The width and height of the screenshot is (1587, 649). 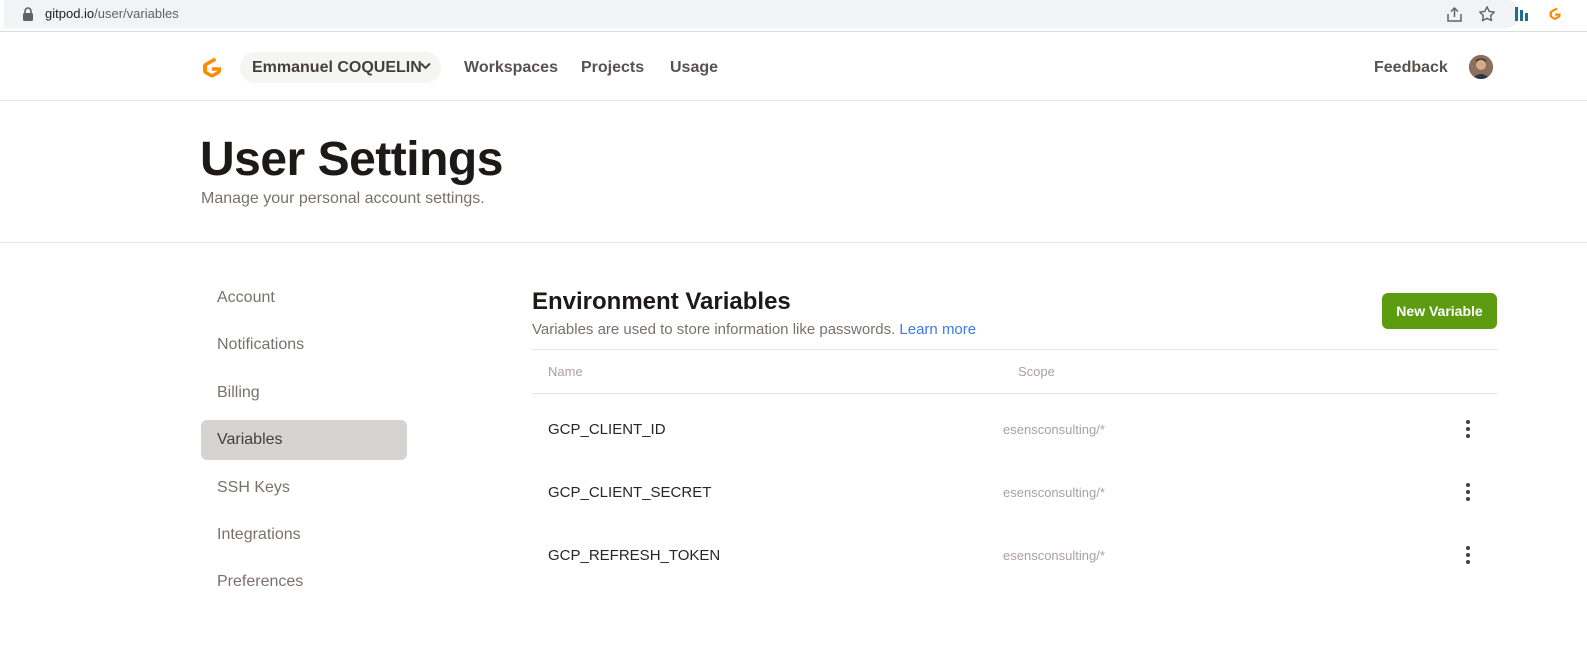 What do you see at coordinates (304, 298) in the screenshot?
I see `sidebar-item-account: Account` at bounding box center [304, 298].